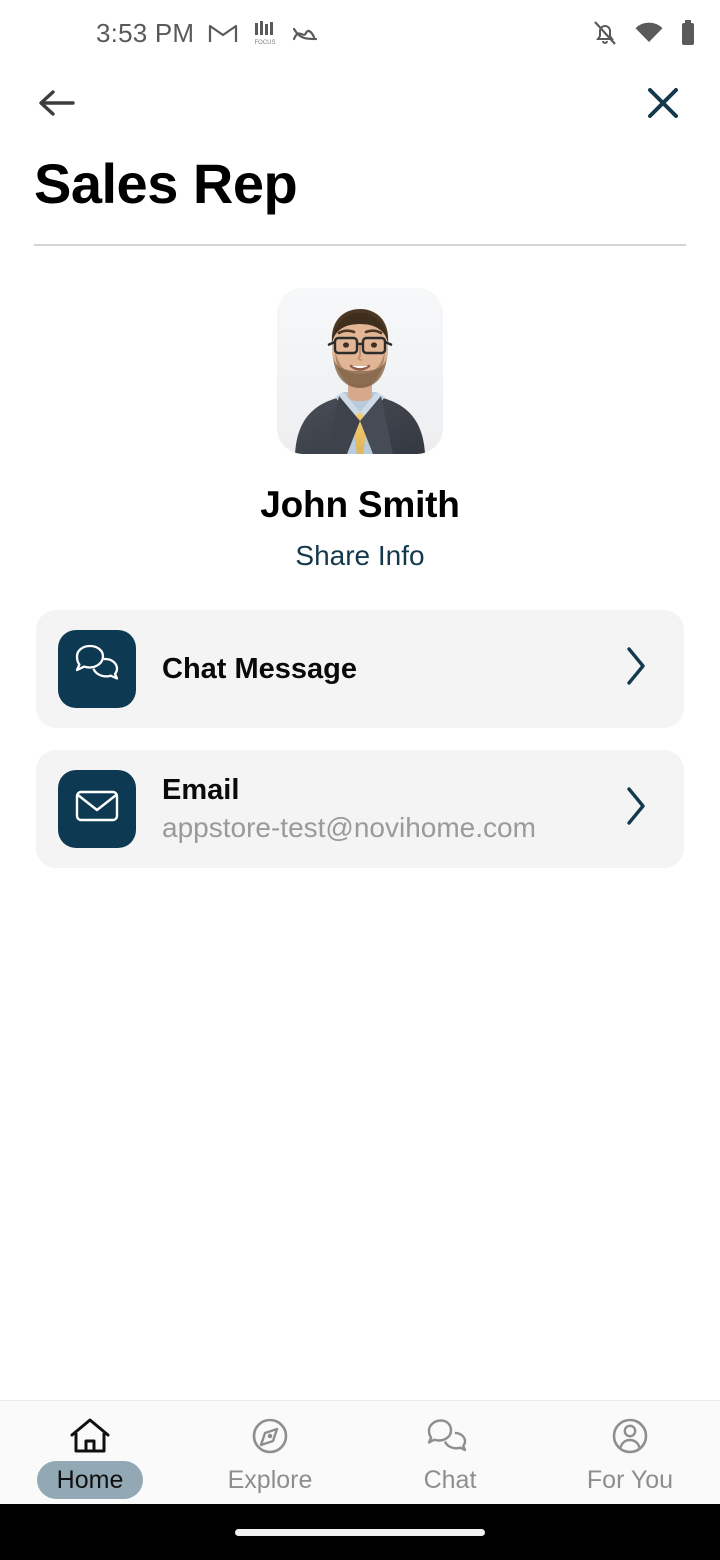  What do you see at coordinates (90, 1479) in the screenshot?
I see `nav-label-home: Home` at bounding box center [90, 1479].